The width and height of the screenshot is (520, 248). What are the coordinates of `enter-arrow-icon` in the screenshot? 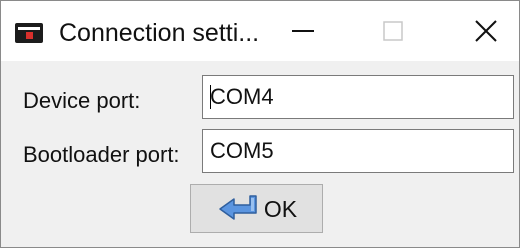 It's located at (239, 209).